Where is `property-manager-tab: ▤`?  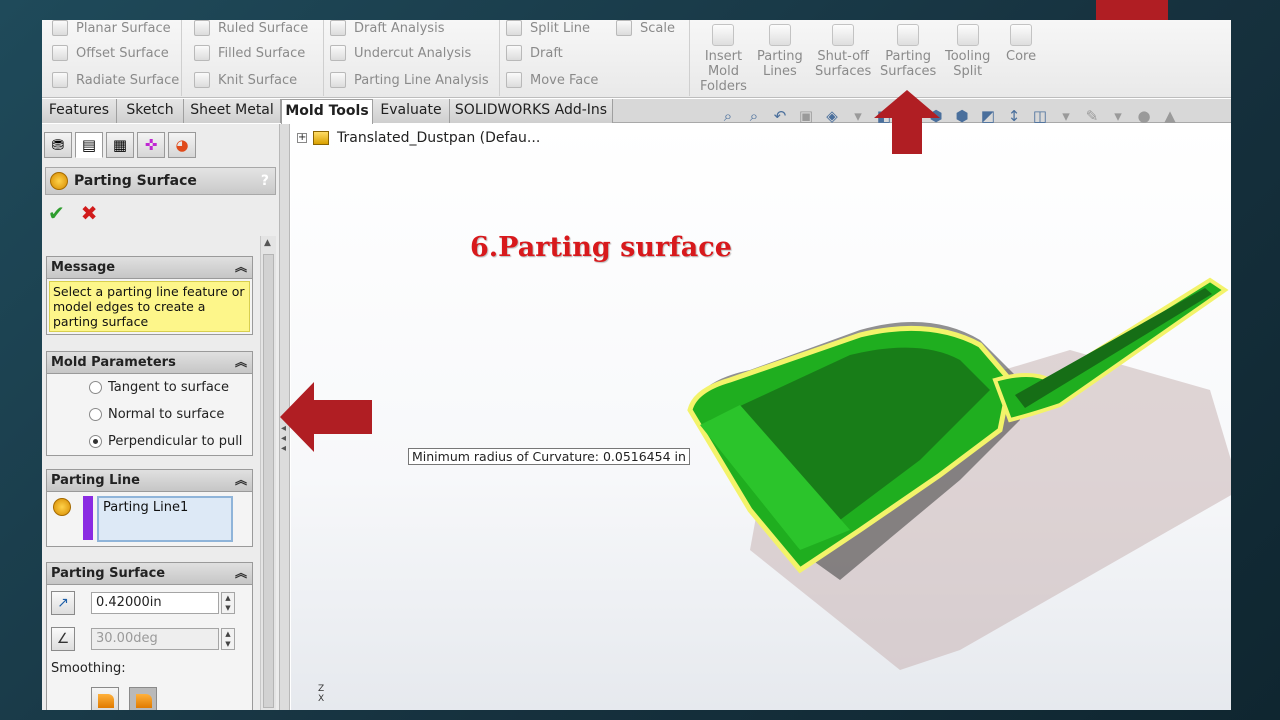
property-manager-tab: ▤ is located at coordinates (89, 145).